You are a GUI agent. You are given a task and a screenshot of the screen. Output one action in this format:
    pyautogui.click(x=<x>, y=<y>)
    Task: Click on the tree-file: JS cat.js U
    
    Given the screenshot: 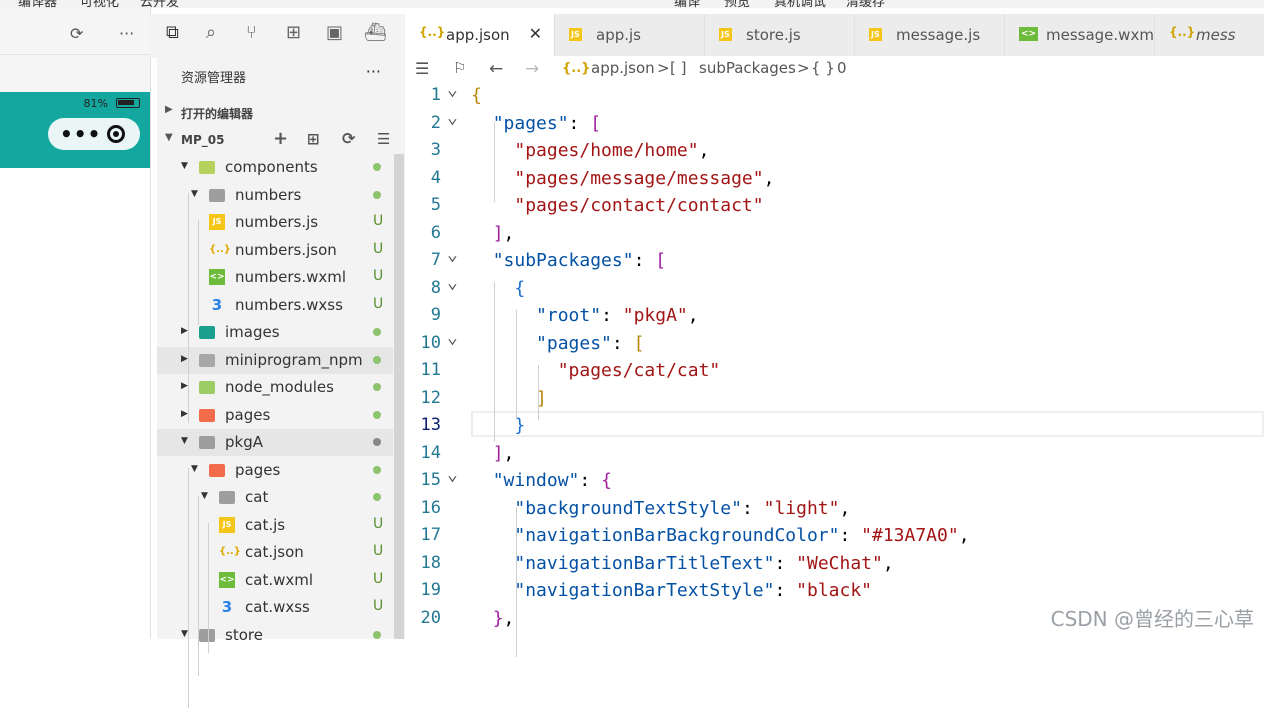 What is the action you would take?
    pyautogui.click(x=275, y=525)
    